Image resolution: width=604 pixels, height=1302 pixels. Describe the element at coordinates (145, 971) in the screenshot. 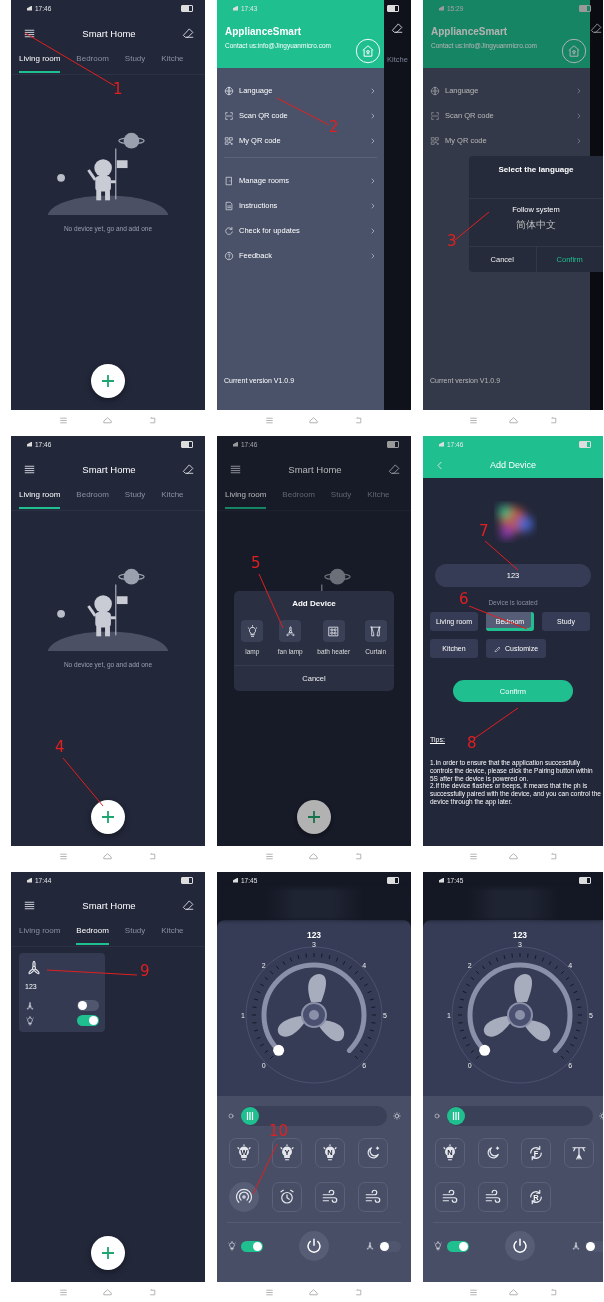

I see `step-number: 9` at that location.